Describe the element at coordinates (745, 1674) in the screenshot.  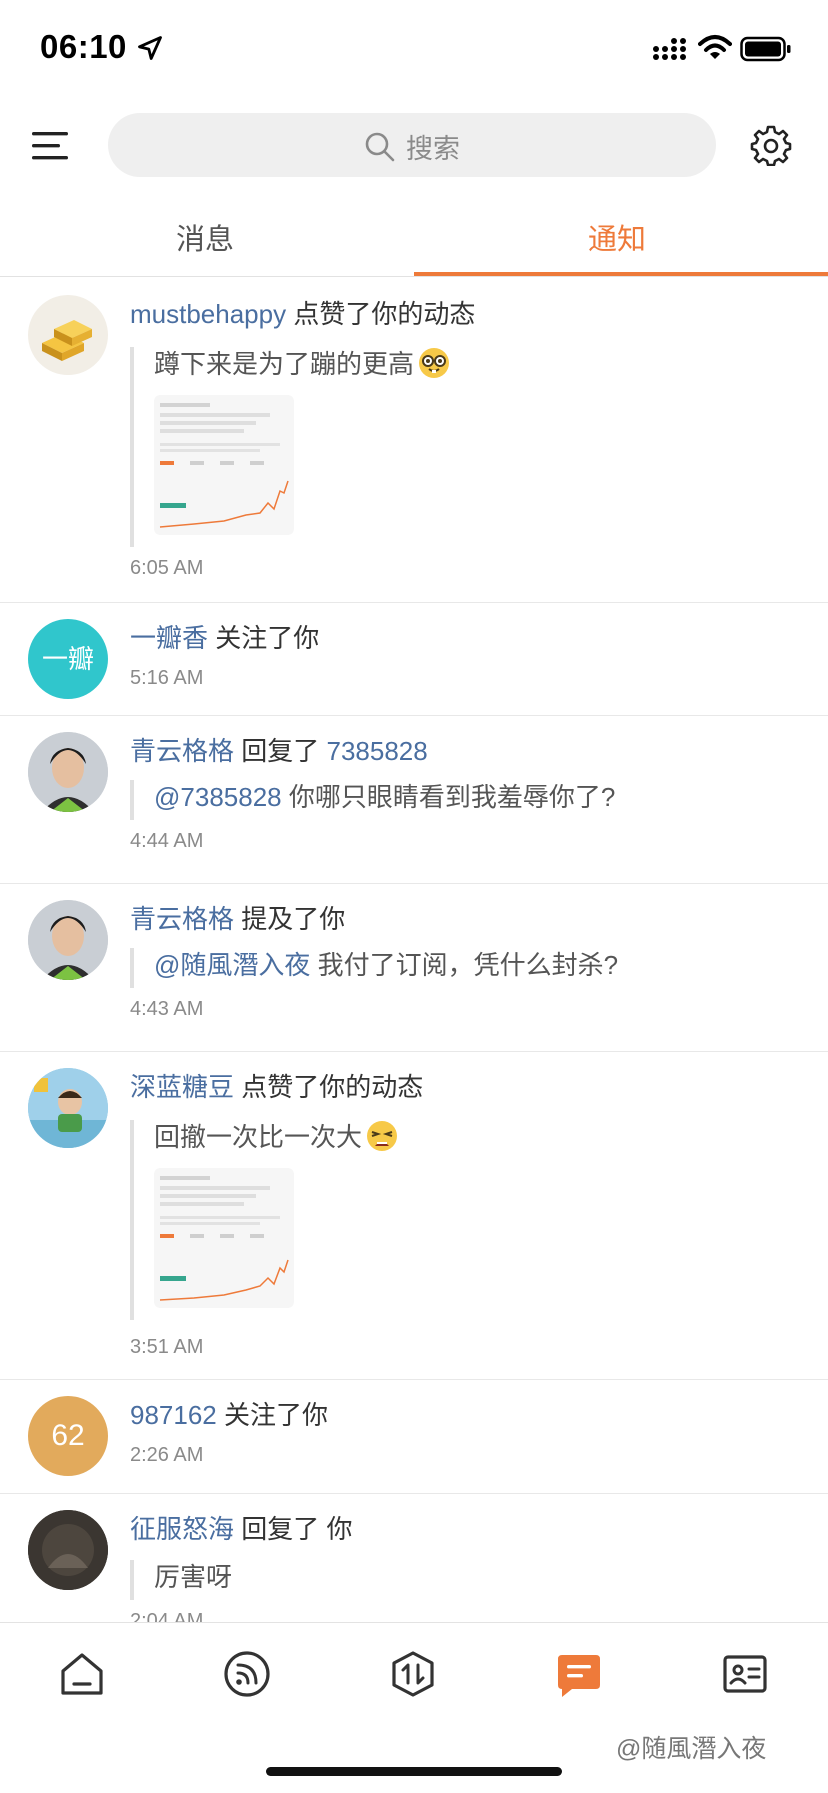
I see `profile-card-icon` at that location.